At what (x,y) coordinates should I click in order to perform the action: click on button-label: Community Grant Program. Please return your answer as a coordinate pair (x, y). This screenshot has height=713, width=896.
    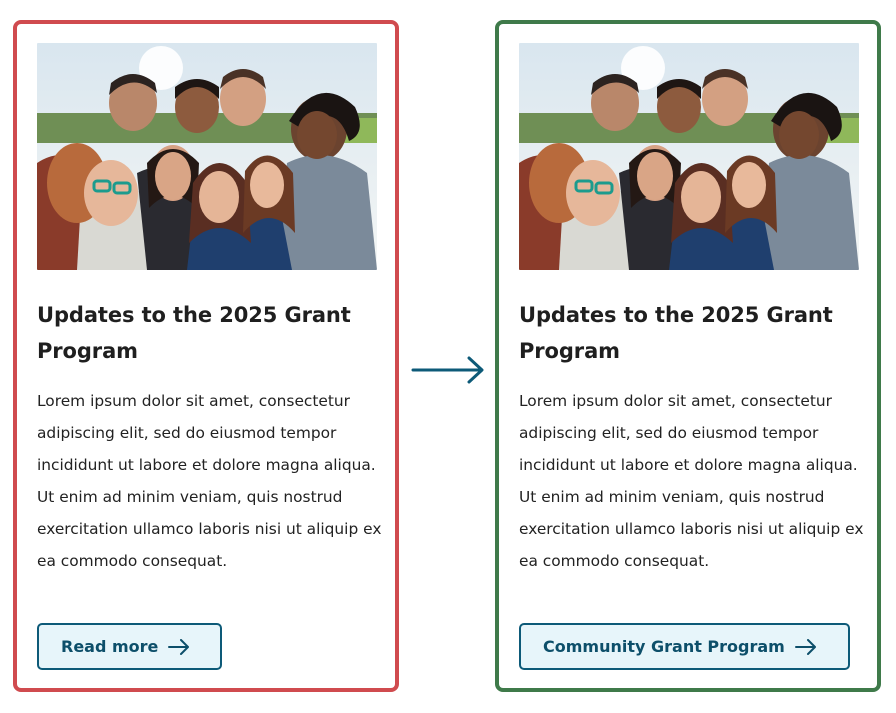
    Looking at the image, I should click on (664, 646).